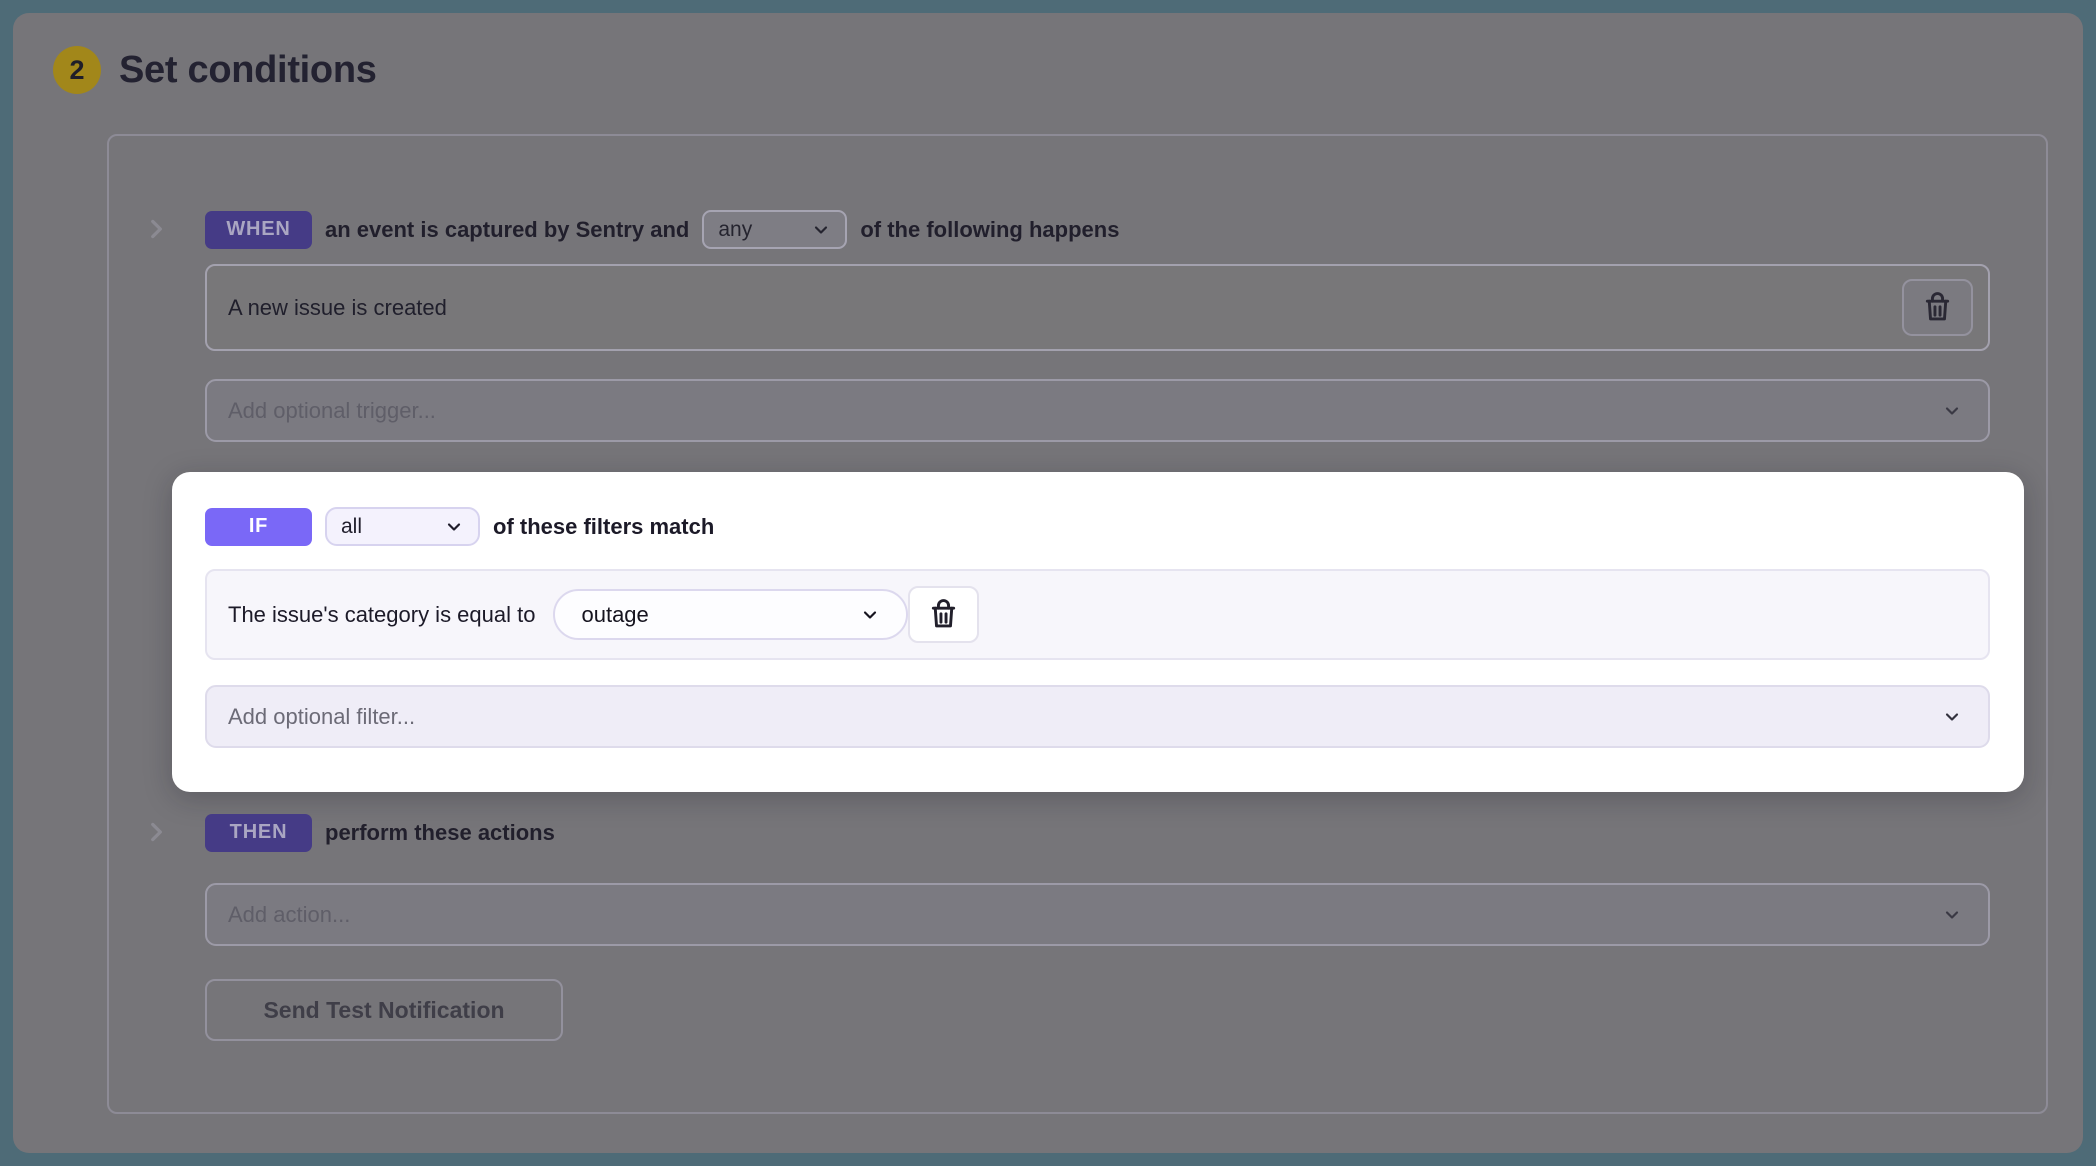 This screenshot has width=2096, height=1166. I want to click on delete-trigger-button, so click(1937, 307).